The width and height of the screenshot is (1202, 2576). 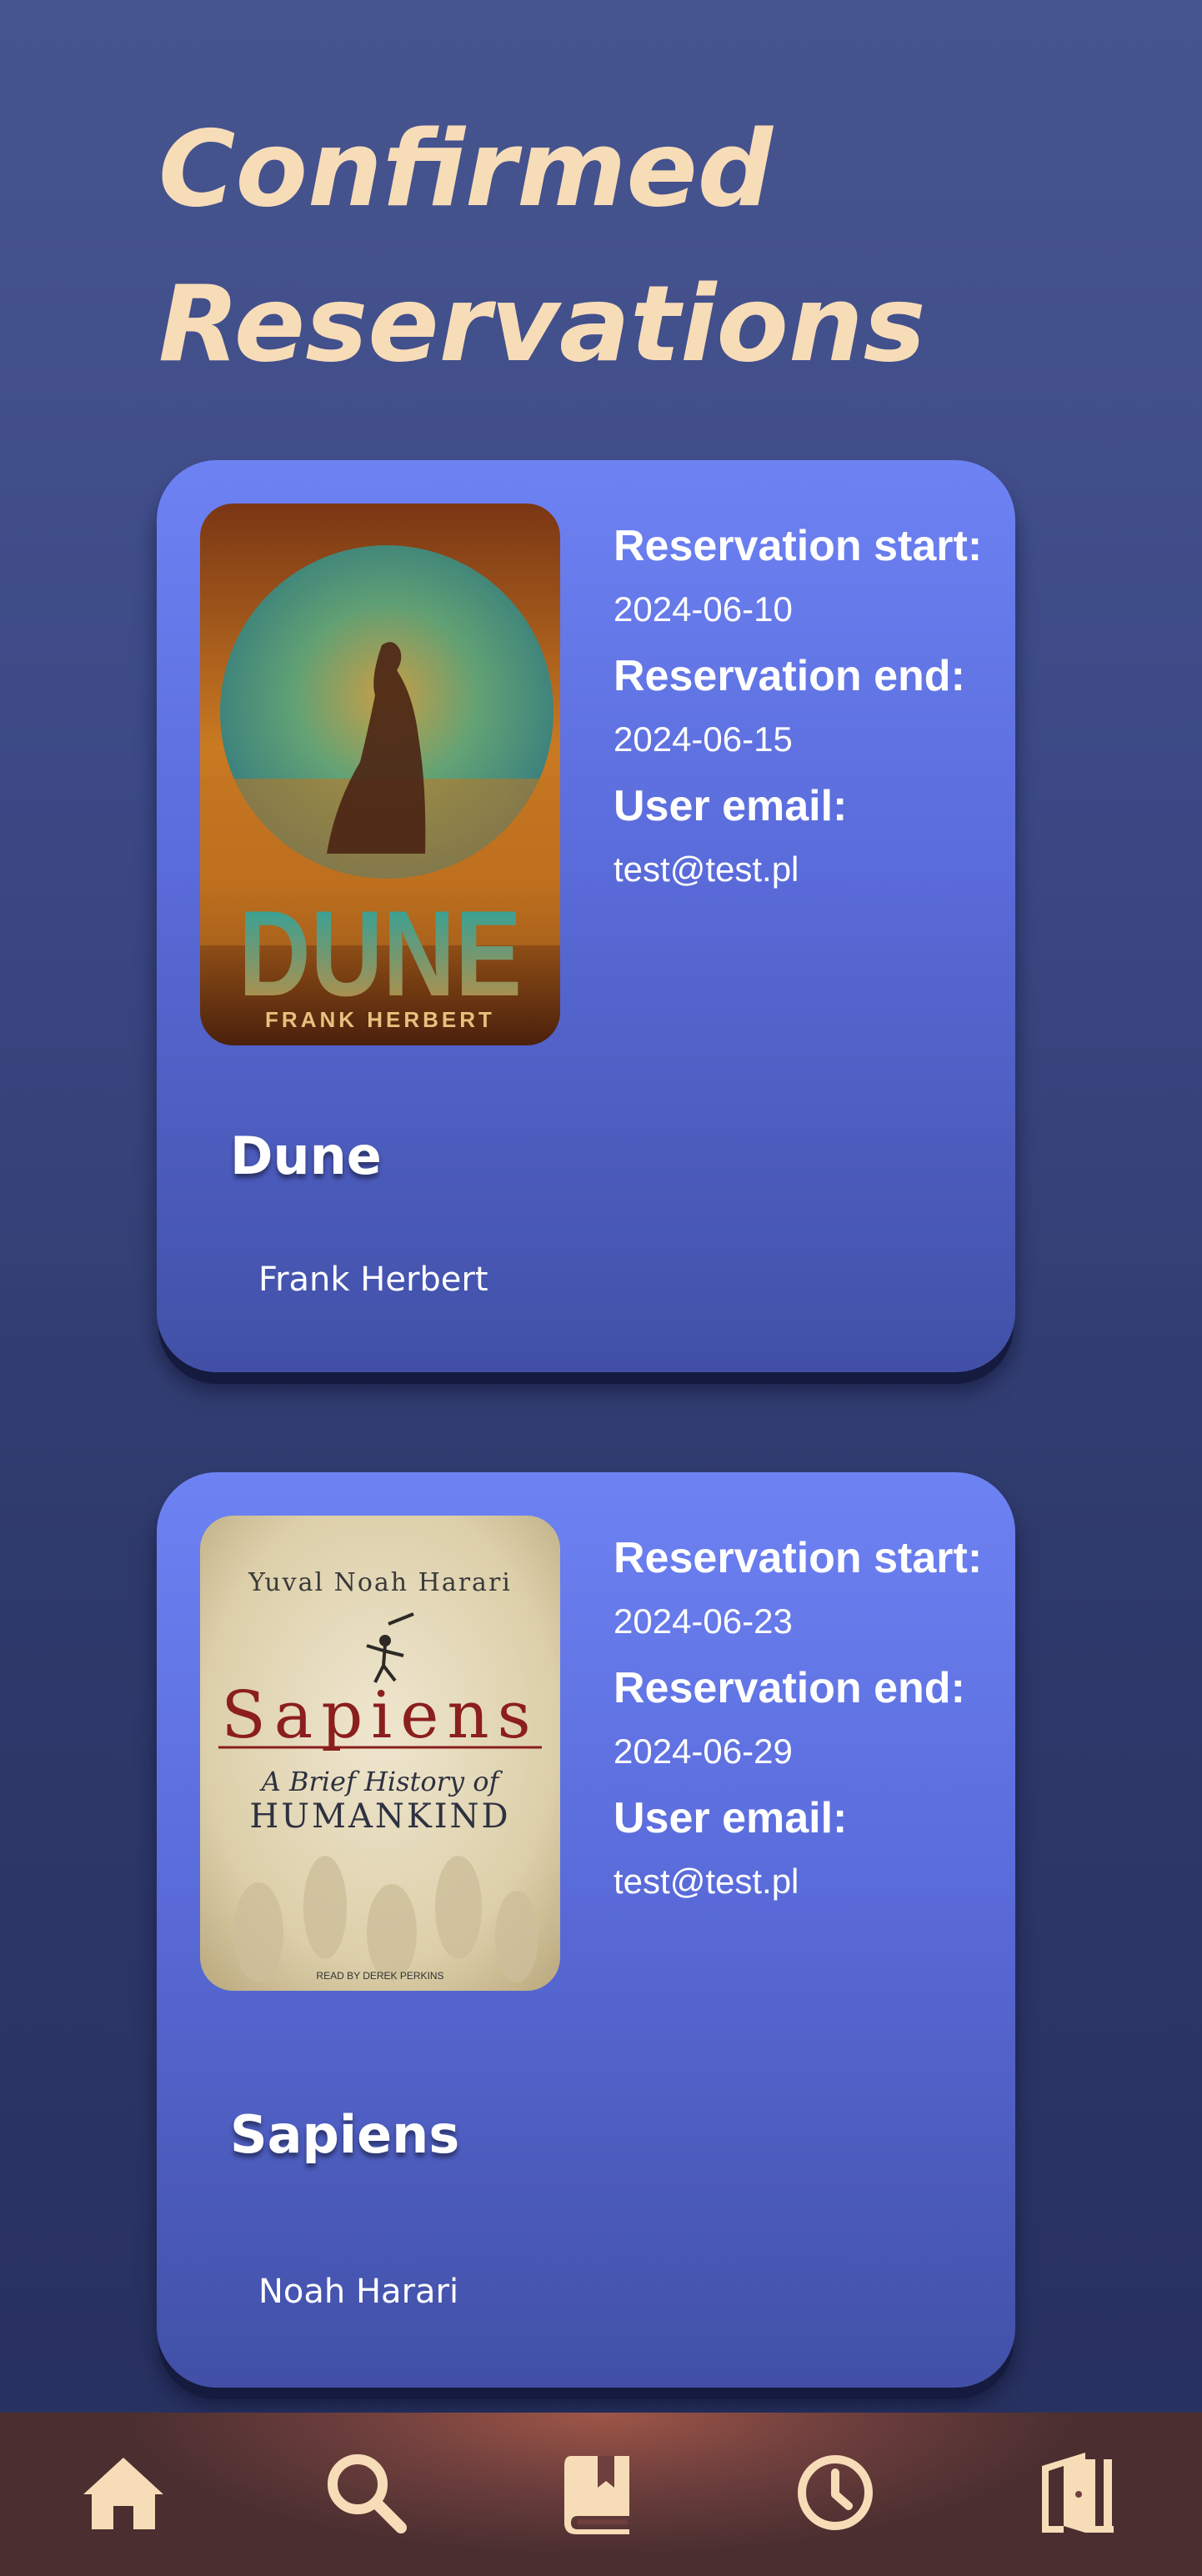 I want to click on reservation-end-value: 2024-06-15, so click(x=703, y=739).